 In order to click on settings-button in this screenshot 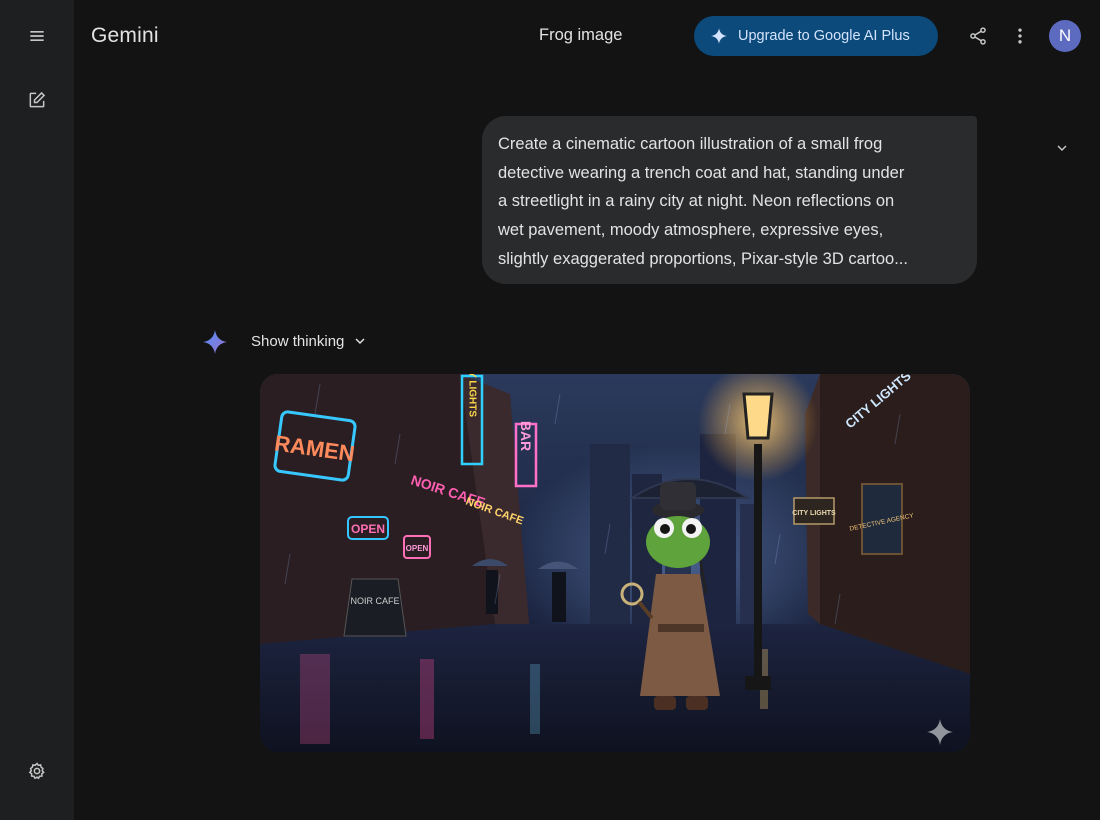, I will do `click(37, 771)`.